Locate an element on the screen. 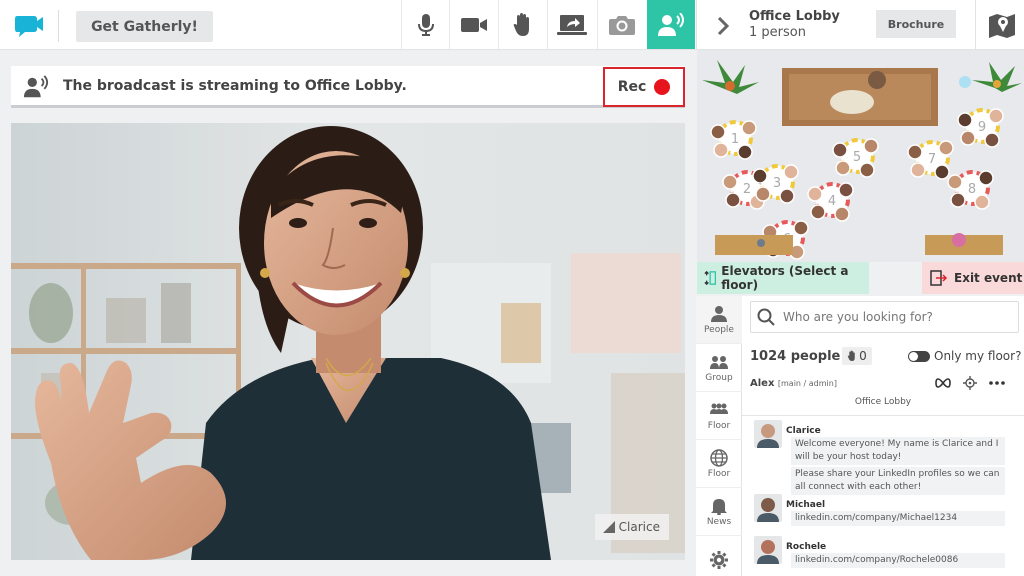  camera-icon is located at coordinates (473, 24).